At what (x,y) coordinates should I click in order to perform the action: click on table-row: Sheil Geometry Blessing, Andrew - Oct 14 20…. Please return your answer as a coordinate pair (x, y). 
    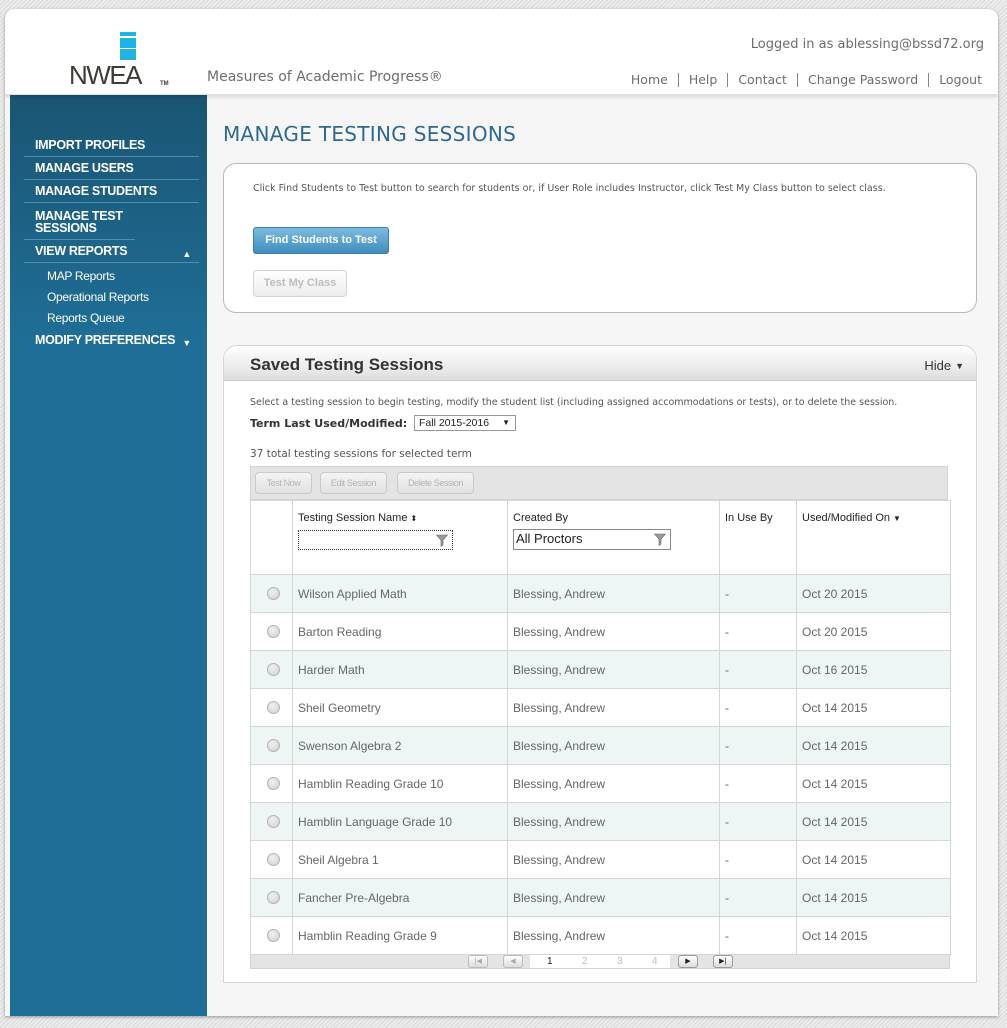
    Looking at the image, I should click on (600, 707).